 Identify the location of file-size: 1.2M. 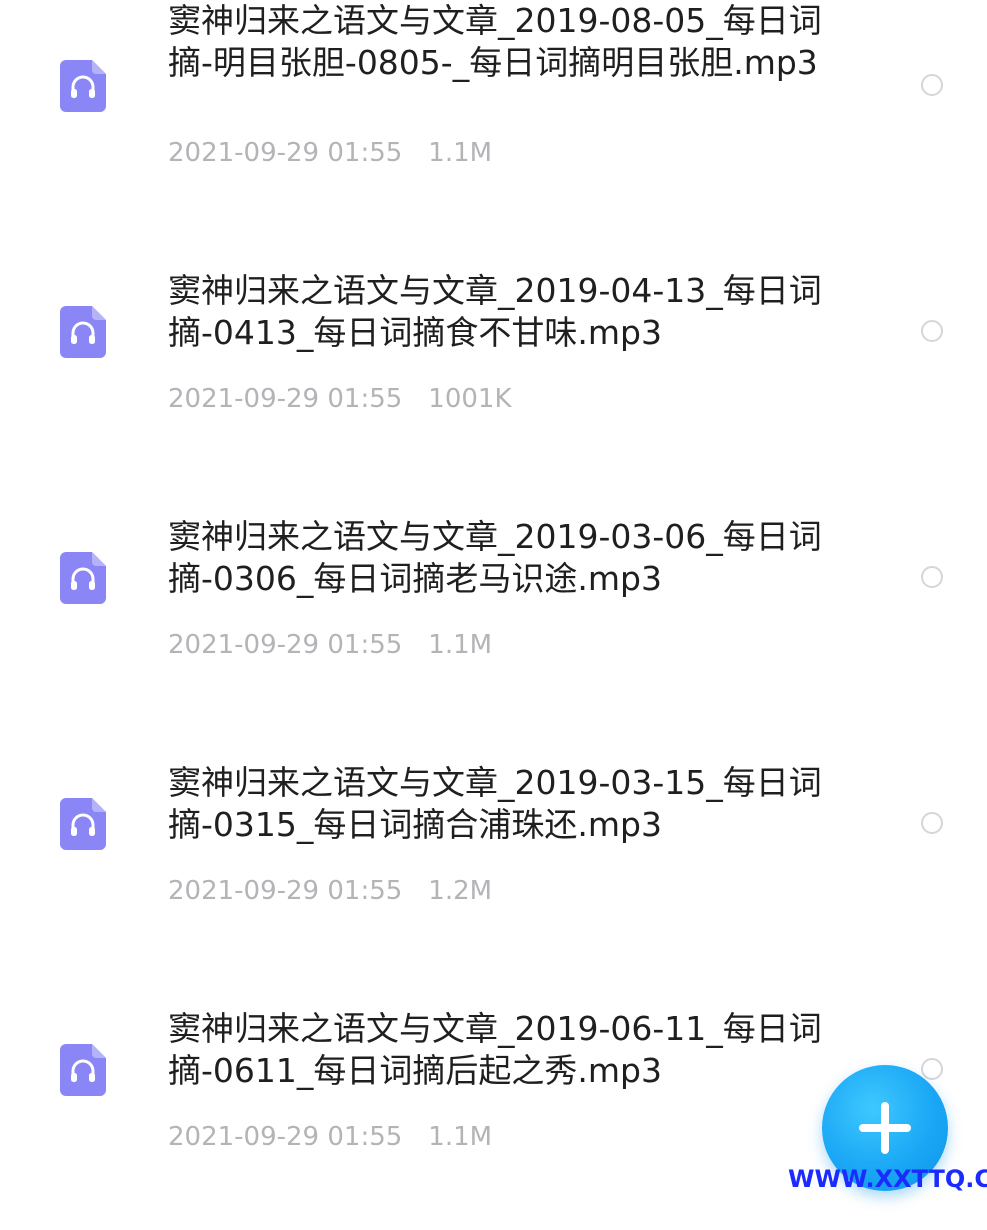
(460, 891).